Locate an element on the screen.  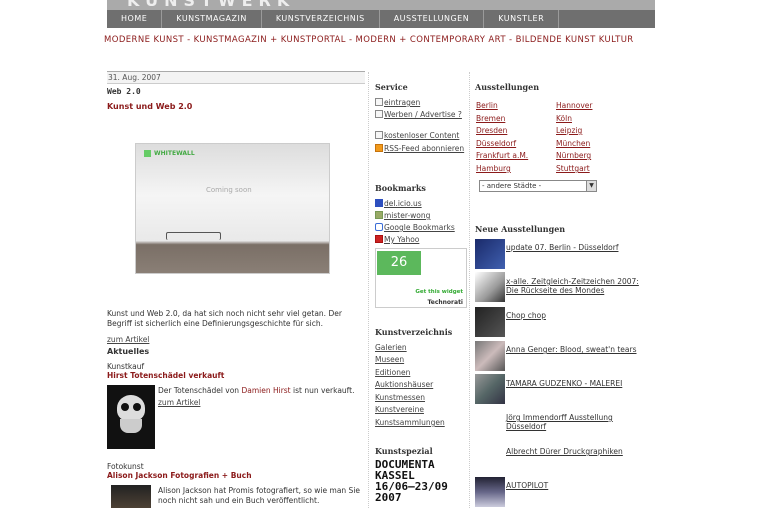
exhibition-link: AUTOPILOT is located at coordinates (576, 485).